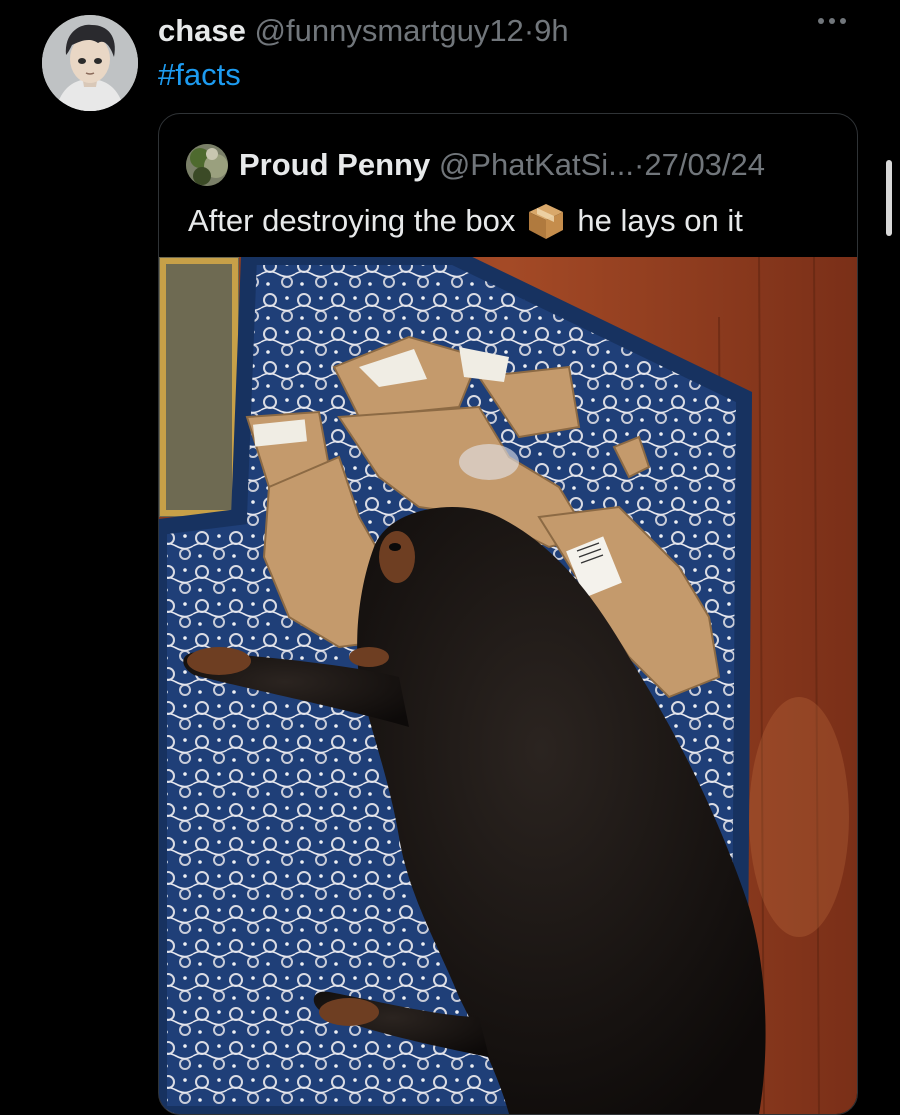 The image size is (900, 1115). I want to click on package-box-icon, so click(546, 221).